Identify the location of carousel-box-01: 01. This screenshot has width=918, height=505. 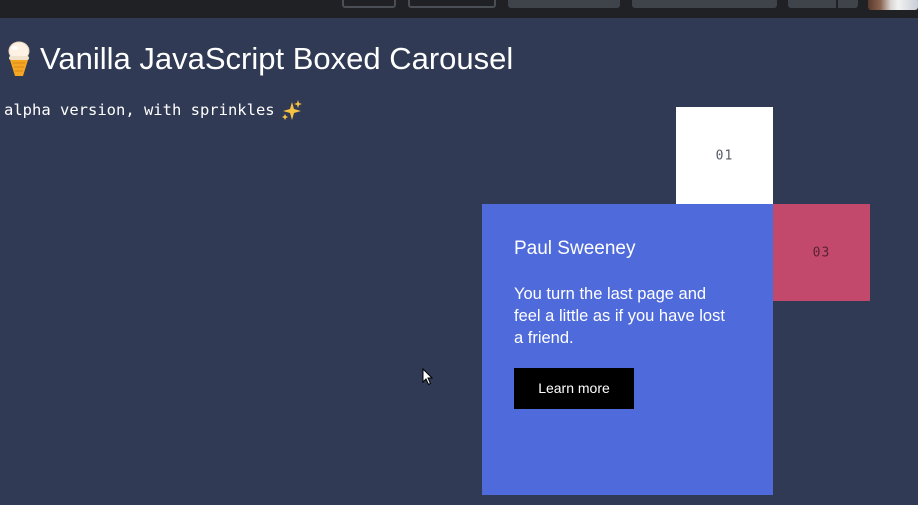
(724, 155).